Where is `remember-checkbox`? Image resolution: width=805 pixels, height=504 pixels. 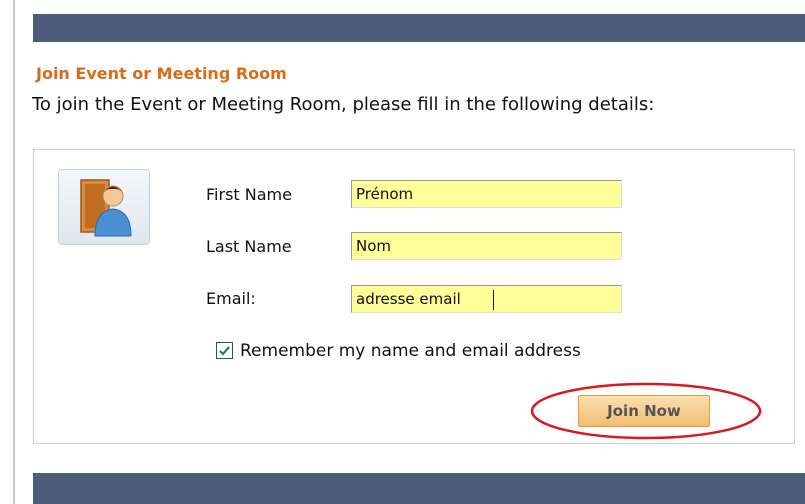 remember-checkbox is located at coordinates (224, 350).